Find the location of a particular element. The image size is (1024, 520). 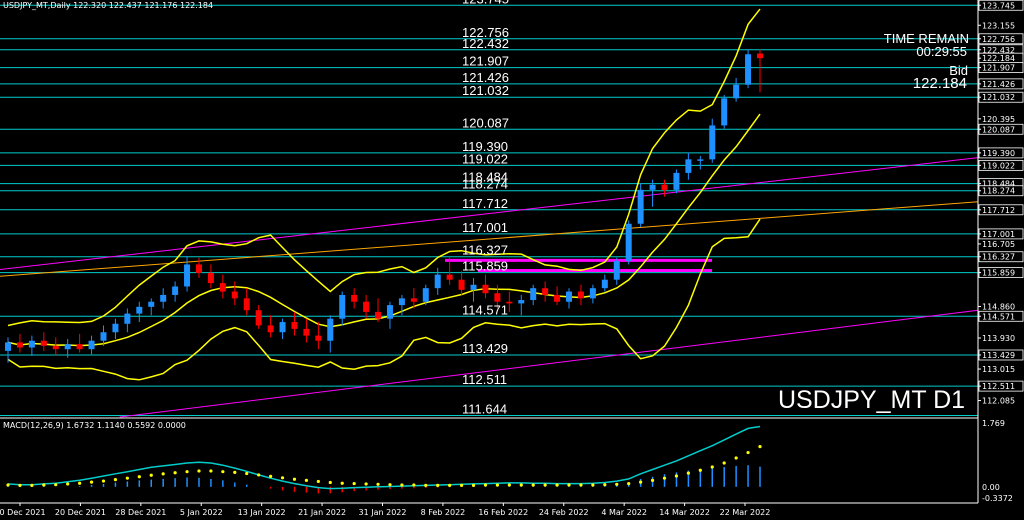

time-tick-label: 31 Jan 2022 is located at coordinates (383, 512).